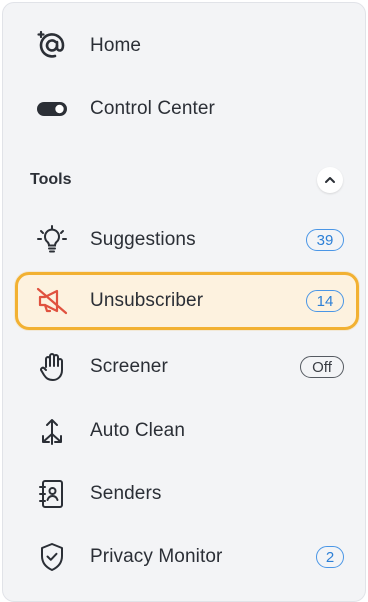  What do you see at coordinates (138, 430) in the screenshot?
I see `tool-item-auto-clean-label: Auto Clean` at bounding box center [138, 430].